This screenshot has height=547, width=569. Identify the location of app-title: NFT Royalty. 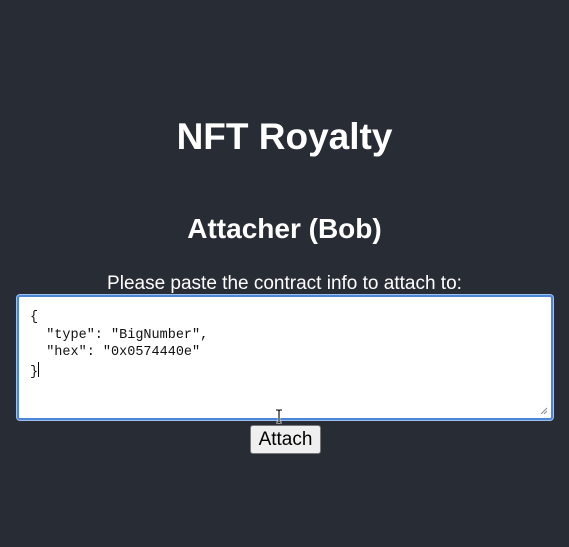
(284, 136).